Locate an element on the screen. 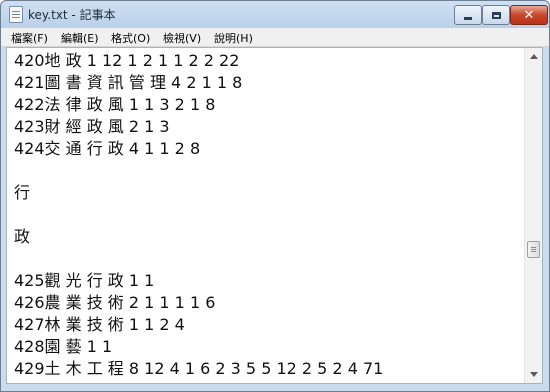  minimize-button is located at coordinates (468, 15).